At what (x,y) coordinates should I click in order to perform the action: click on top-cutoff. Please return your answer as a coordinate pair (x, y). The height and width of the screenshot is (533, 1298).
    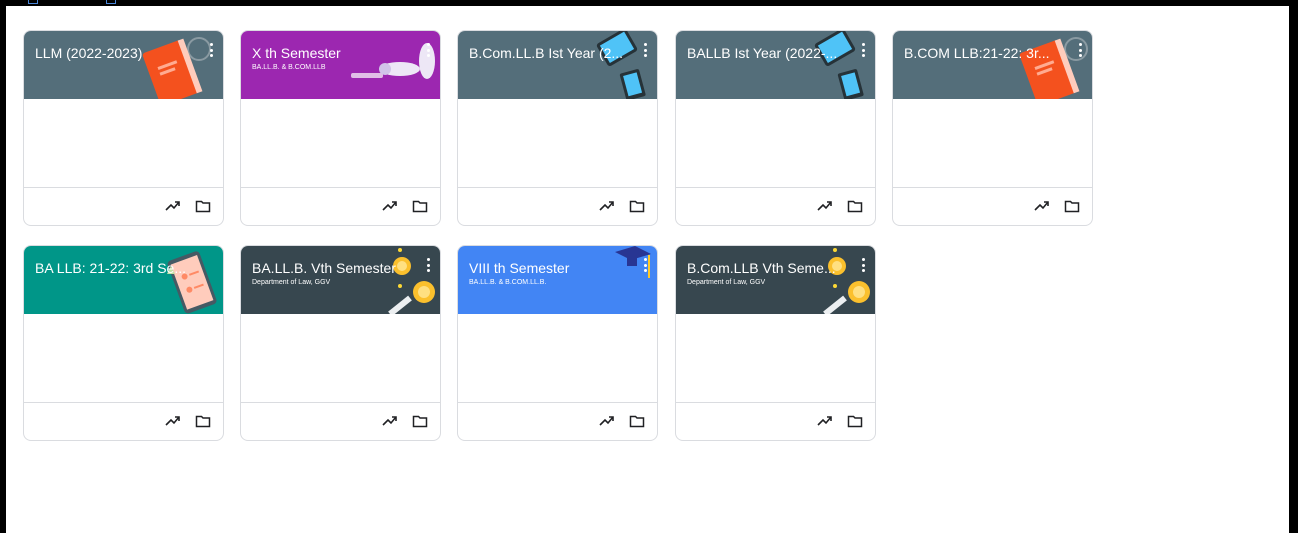
    Looking at the image, I should click on (70, 6).